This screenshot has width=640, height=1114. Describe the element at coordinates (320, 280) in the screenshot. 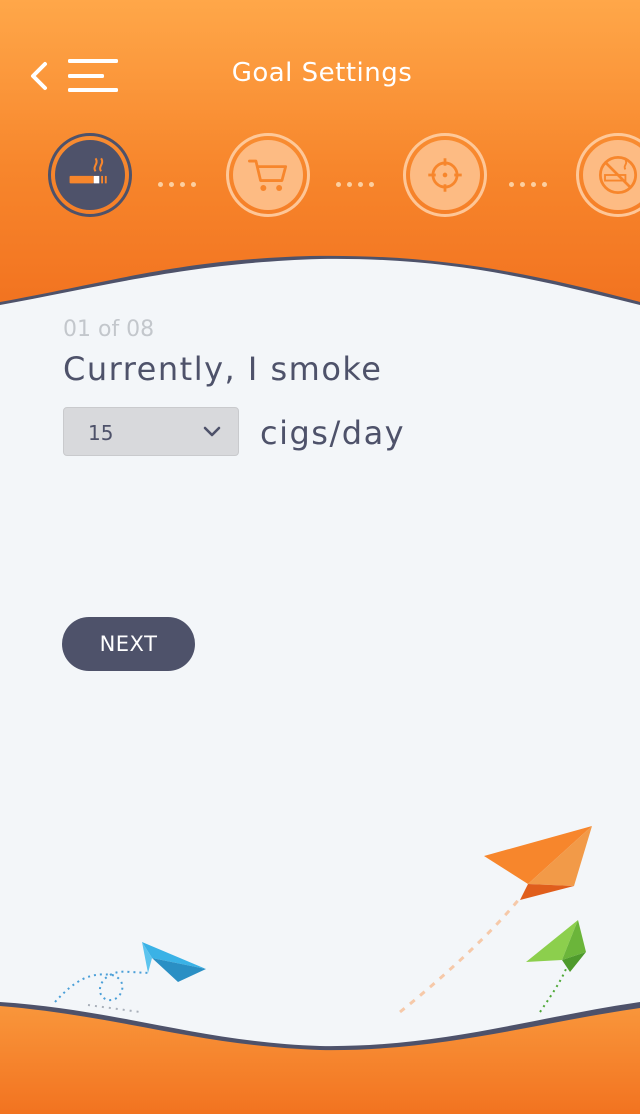

I see `header-wave` at that location.